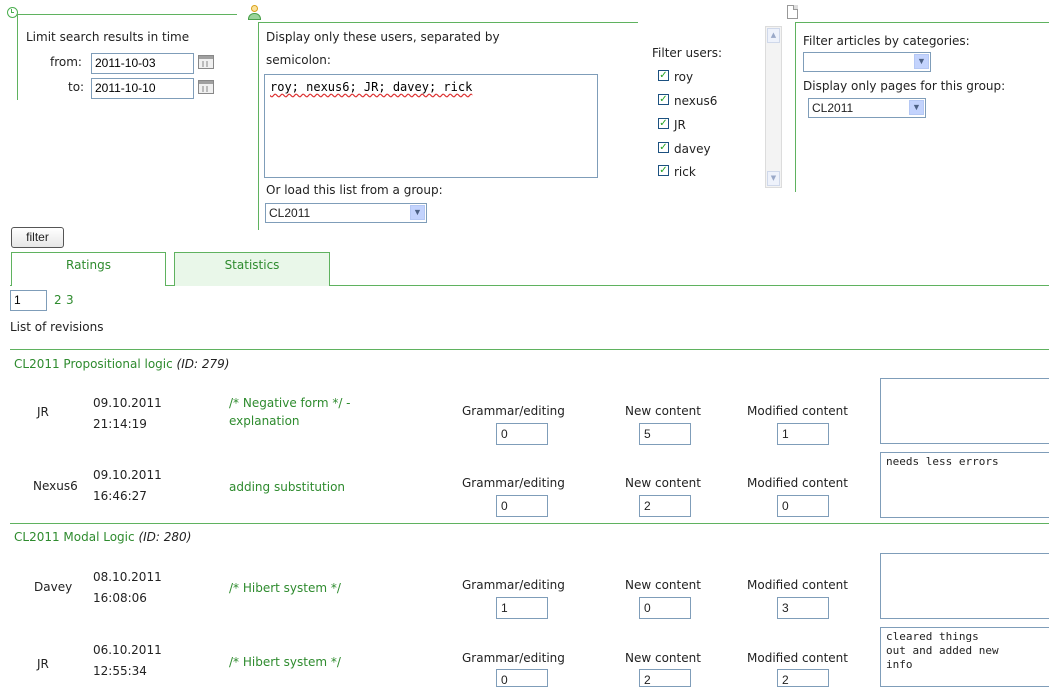 The height and width of the screenshot is (687, 1049). What do you see at coordinates (803, 608) in the screenshot?
I see `modified-content-input: 3` at bounding box center [803, 608].